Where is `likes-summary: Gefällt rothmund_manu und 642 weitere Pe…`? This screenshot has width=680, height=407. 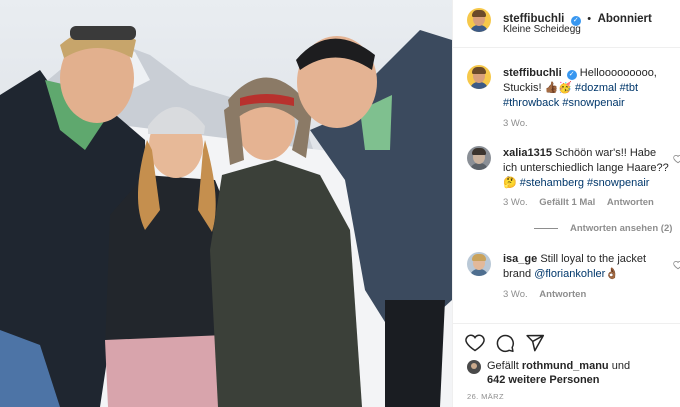
likes-summary: Gefällt rothmund_manu und 642 weitere Pe… is located at coordinates (558, 373).